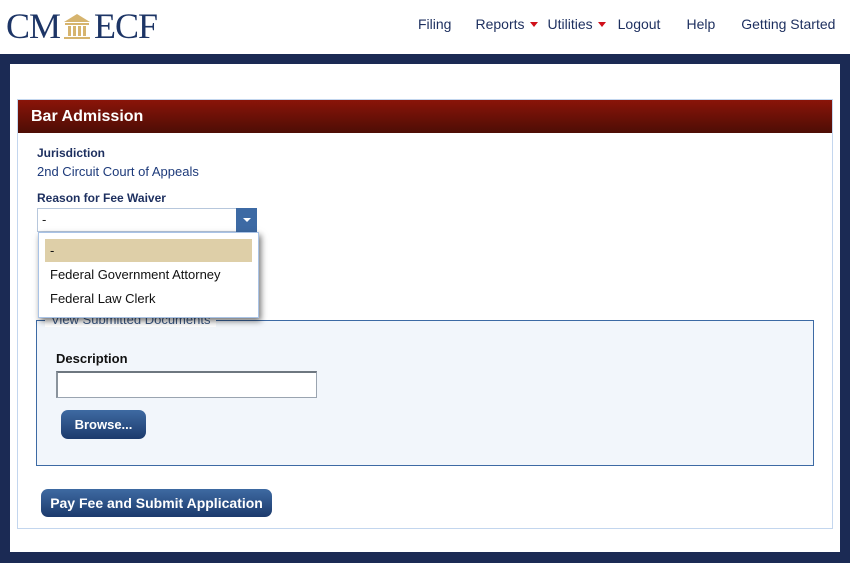  I want to click on nav-help-label: Help, so click(701, 24).